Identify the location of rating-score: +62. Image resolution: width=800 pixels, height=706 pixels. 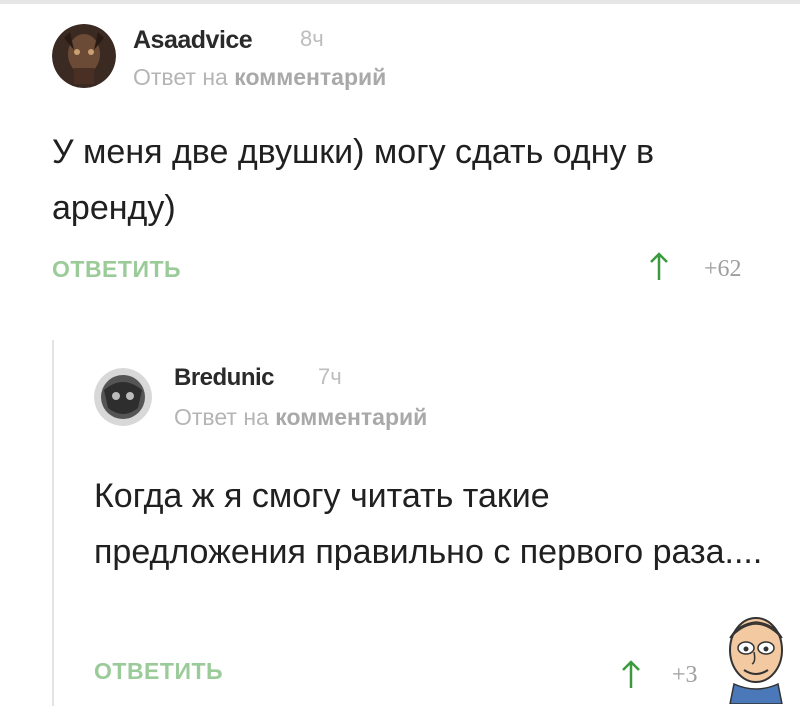
(723, 269).